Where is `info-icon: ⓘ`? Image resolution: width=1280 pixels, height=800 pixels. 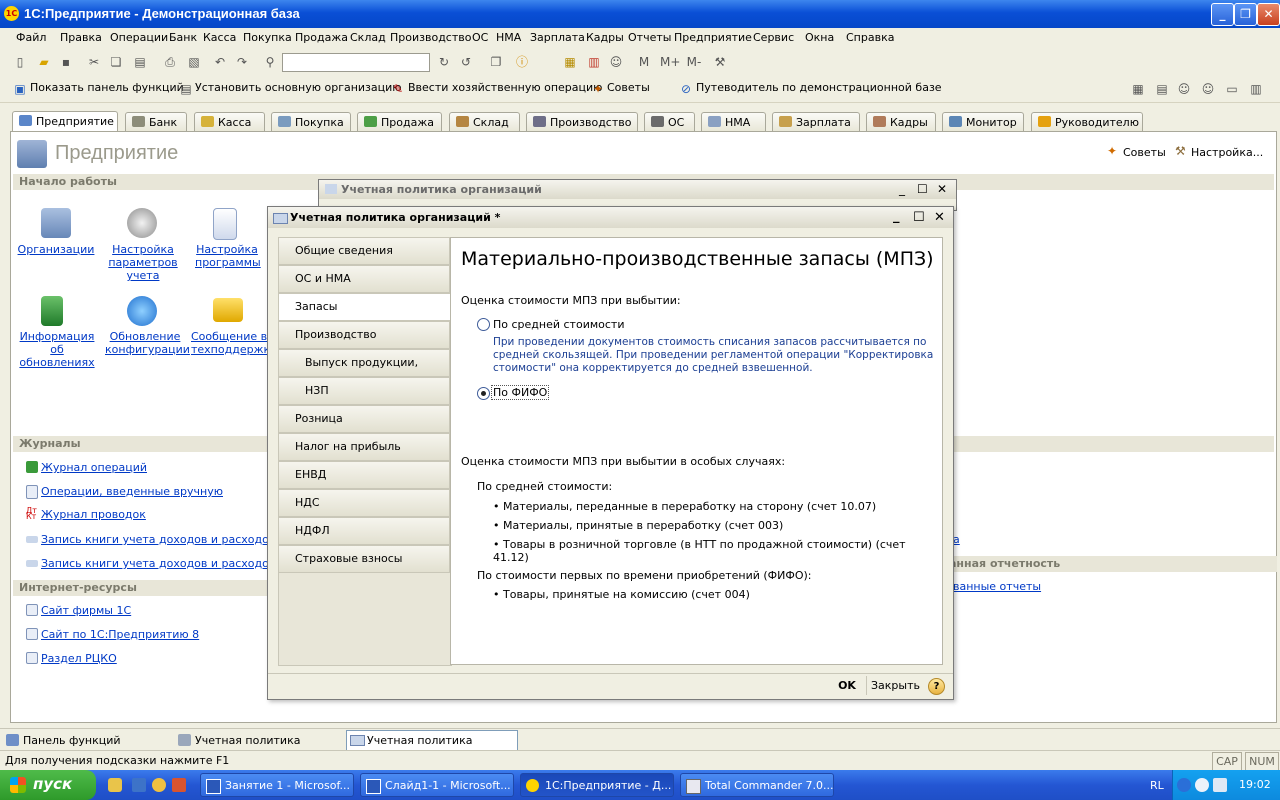 info-icon: ⓘ is located at coordinates (522, 62).